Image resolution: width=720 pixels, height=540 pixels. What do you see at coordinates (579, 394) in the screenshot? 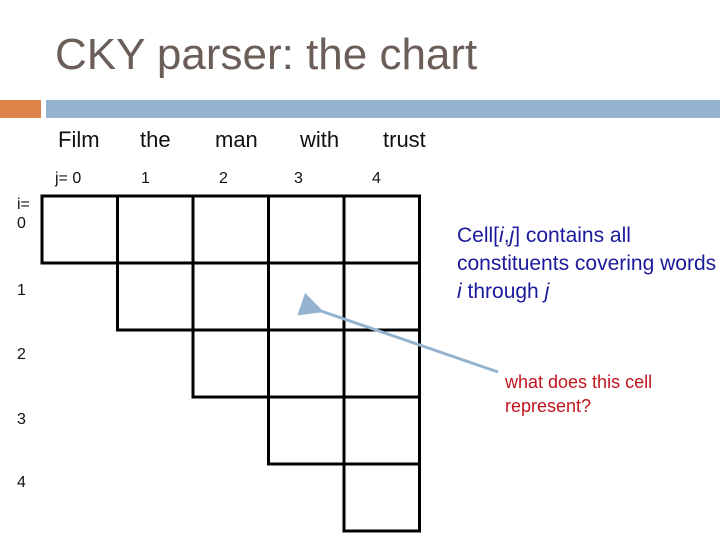
I see `question-text: what does this cell represent?` at bounding box center [579, 394].